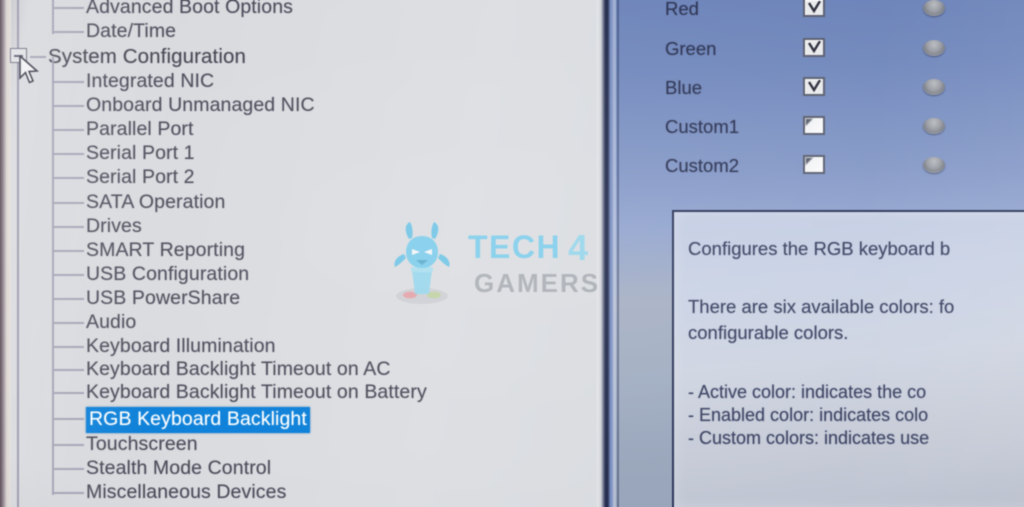 This screenshot has width=1024, height=507. What do you see at coordinates (200, 105) in the screenshot?
I see `tree-item-label: Onboard Unmanaged NIC` at bounding box center [200, 105].